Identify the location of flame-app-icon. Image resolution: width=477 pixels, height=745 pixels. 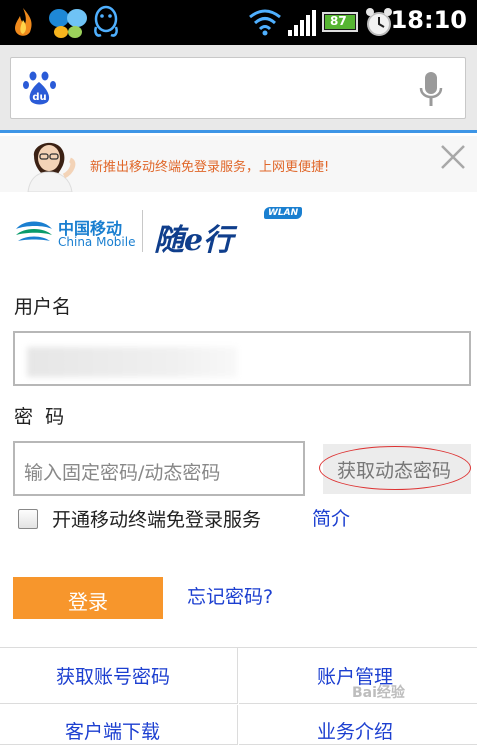
(23, 22).